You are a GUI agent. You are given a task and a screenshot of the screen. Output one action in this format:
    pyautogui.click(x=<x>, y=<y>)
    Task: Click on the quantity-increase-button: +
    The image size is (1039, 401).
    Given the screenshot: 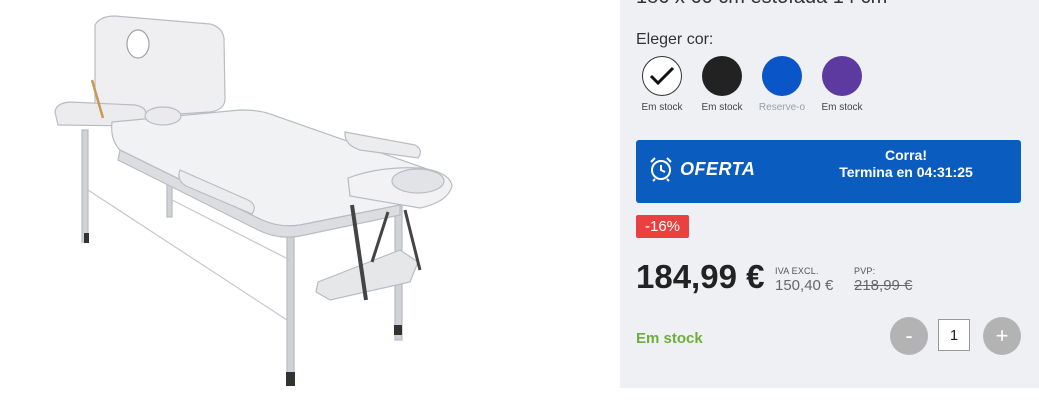 What is the action you would take?
    pyautogui.click(x=1002, y=336)
    